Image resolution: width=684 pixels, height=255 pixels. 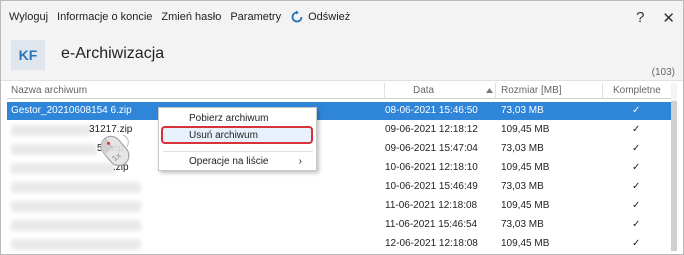 I want to click on table-row: 10-06-2021 15:46:49 73,03 MB ✓, so click(x=339, y=187).